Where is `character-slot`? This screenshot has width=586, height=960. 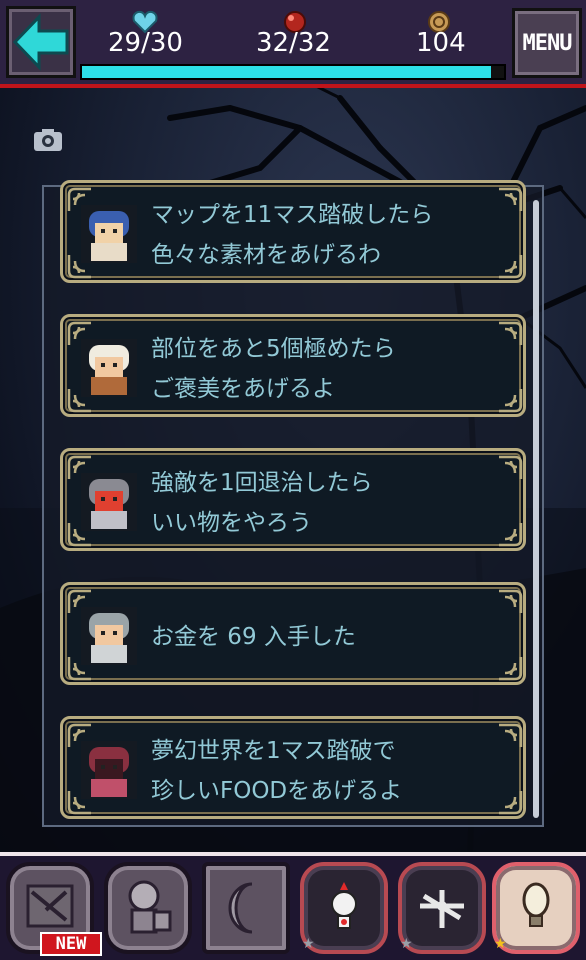
character-slot is located at coordinates (148, 908).